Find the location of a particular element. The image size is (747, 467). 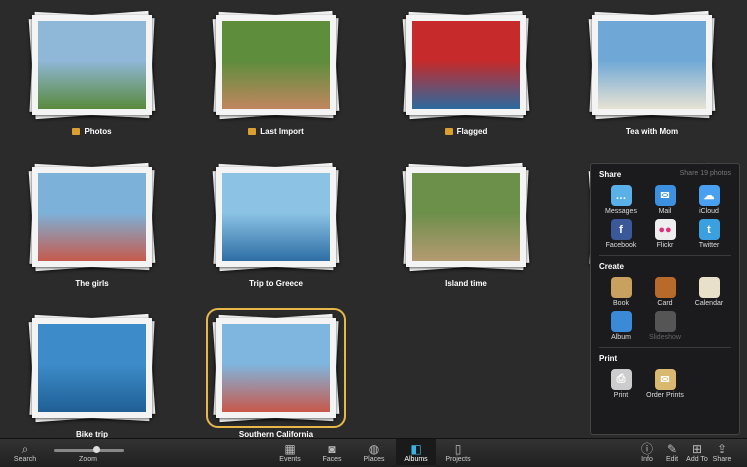

zoom-slider is located at coordinates (89, 449).